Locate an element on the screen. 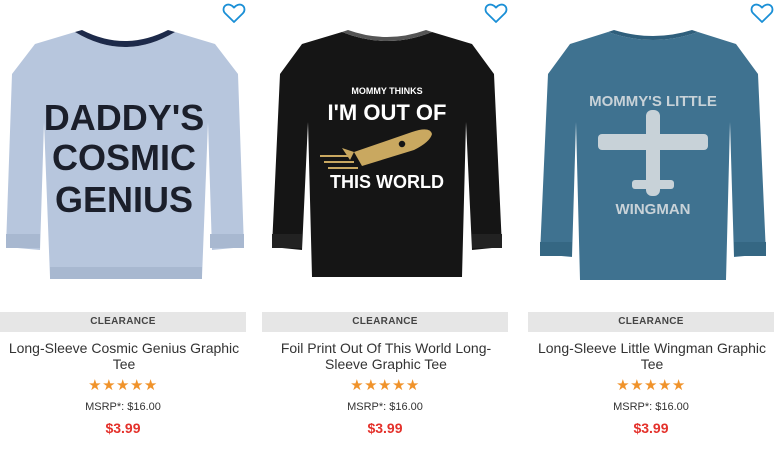  shirt-graphic-line: MOMMY THINKS is located at coordinates (386, 91).